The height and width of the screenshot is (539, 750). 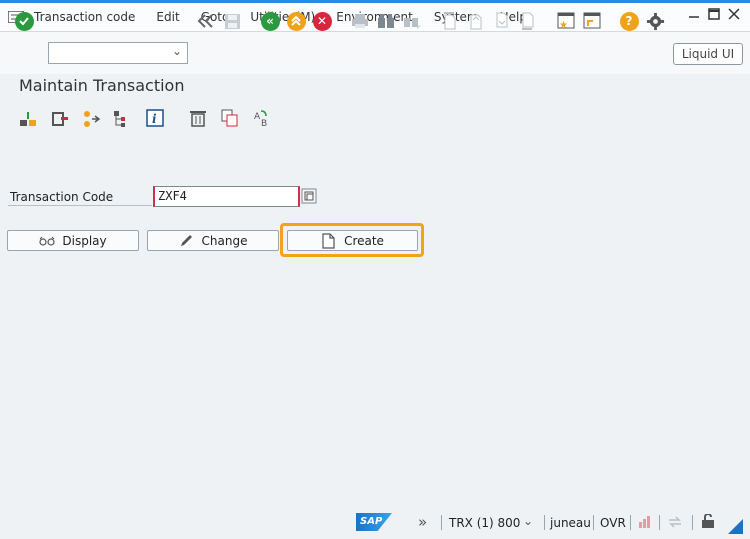 What do you see at coordinates (102, 85) in the screenshot?
I see `page-title: Maintain Transaction` at bounding box center [102, 85].